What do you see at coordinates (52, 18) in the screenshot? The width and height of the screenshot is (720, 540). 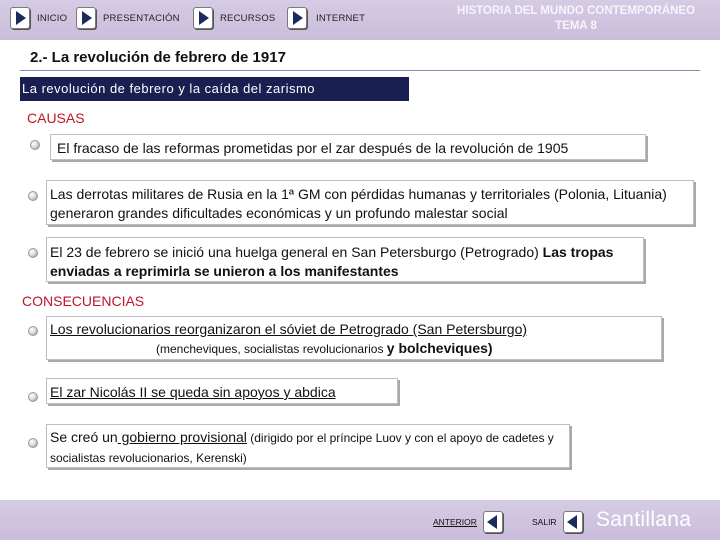 I see `nav-inicio-label: INICIO` at bounding box center [52, 18].